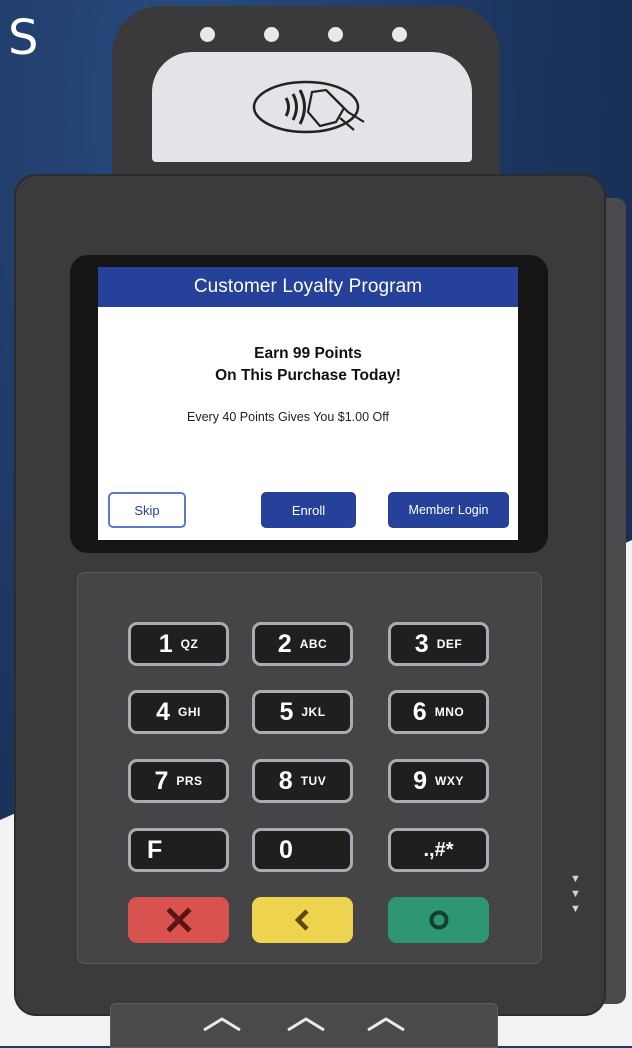 The image size is (632, 1048). I want to click on contactless-icon, so click(308, 107).